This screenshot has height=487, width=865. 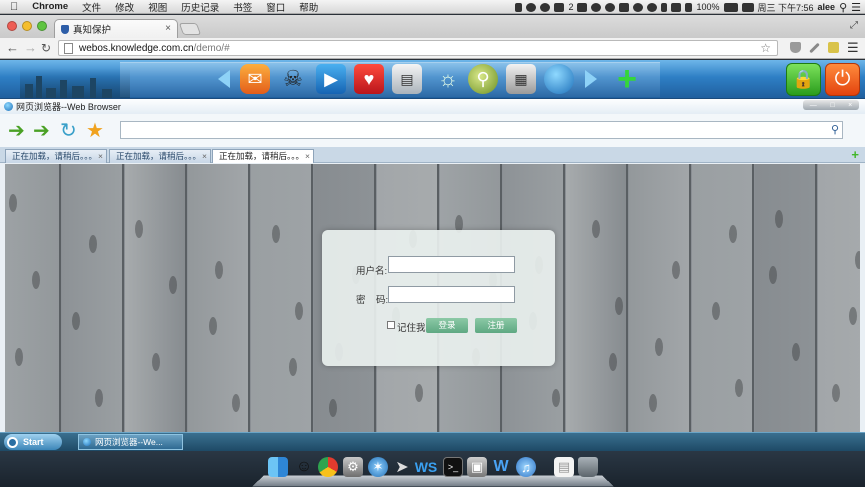 What do you see at coordinates (531, 7) in the screenshot?
I see `notification-icon` at bounding box center [531, 7].